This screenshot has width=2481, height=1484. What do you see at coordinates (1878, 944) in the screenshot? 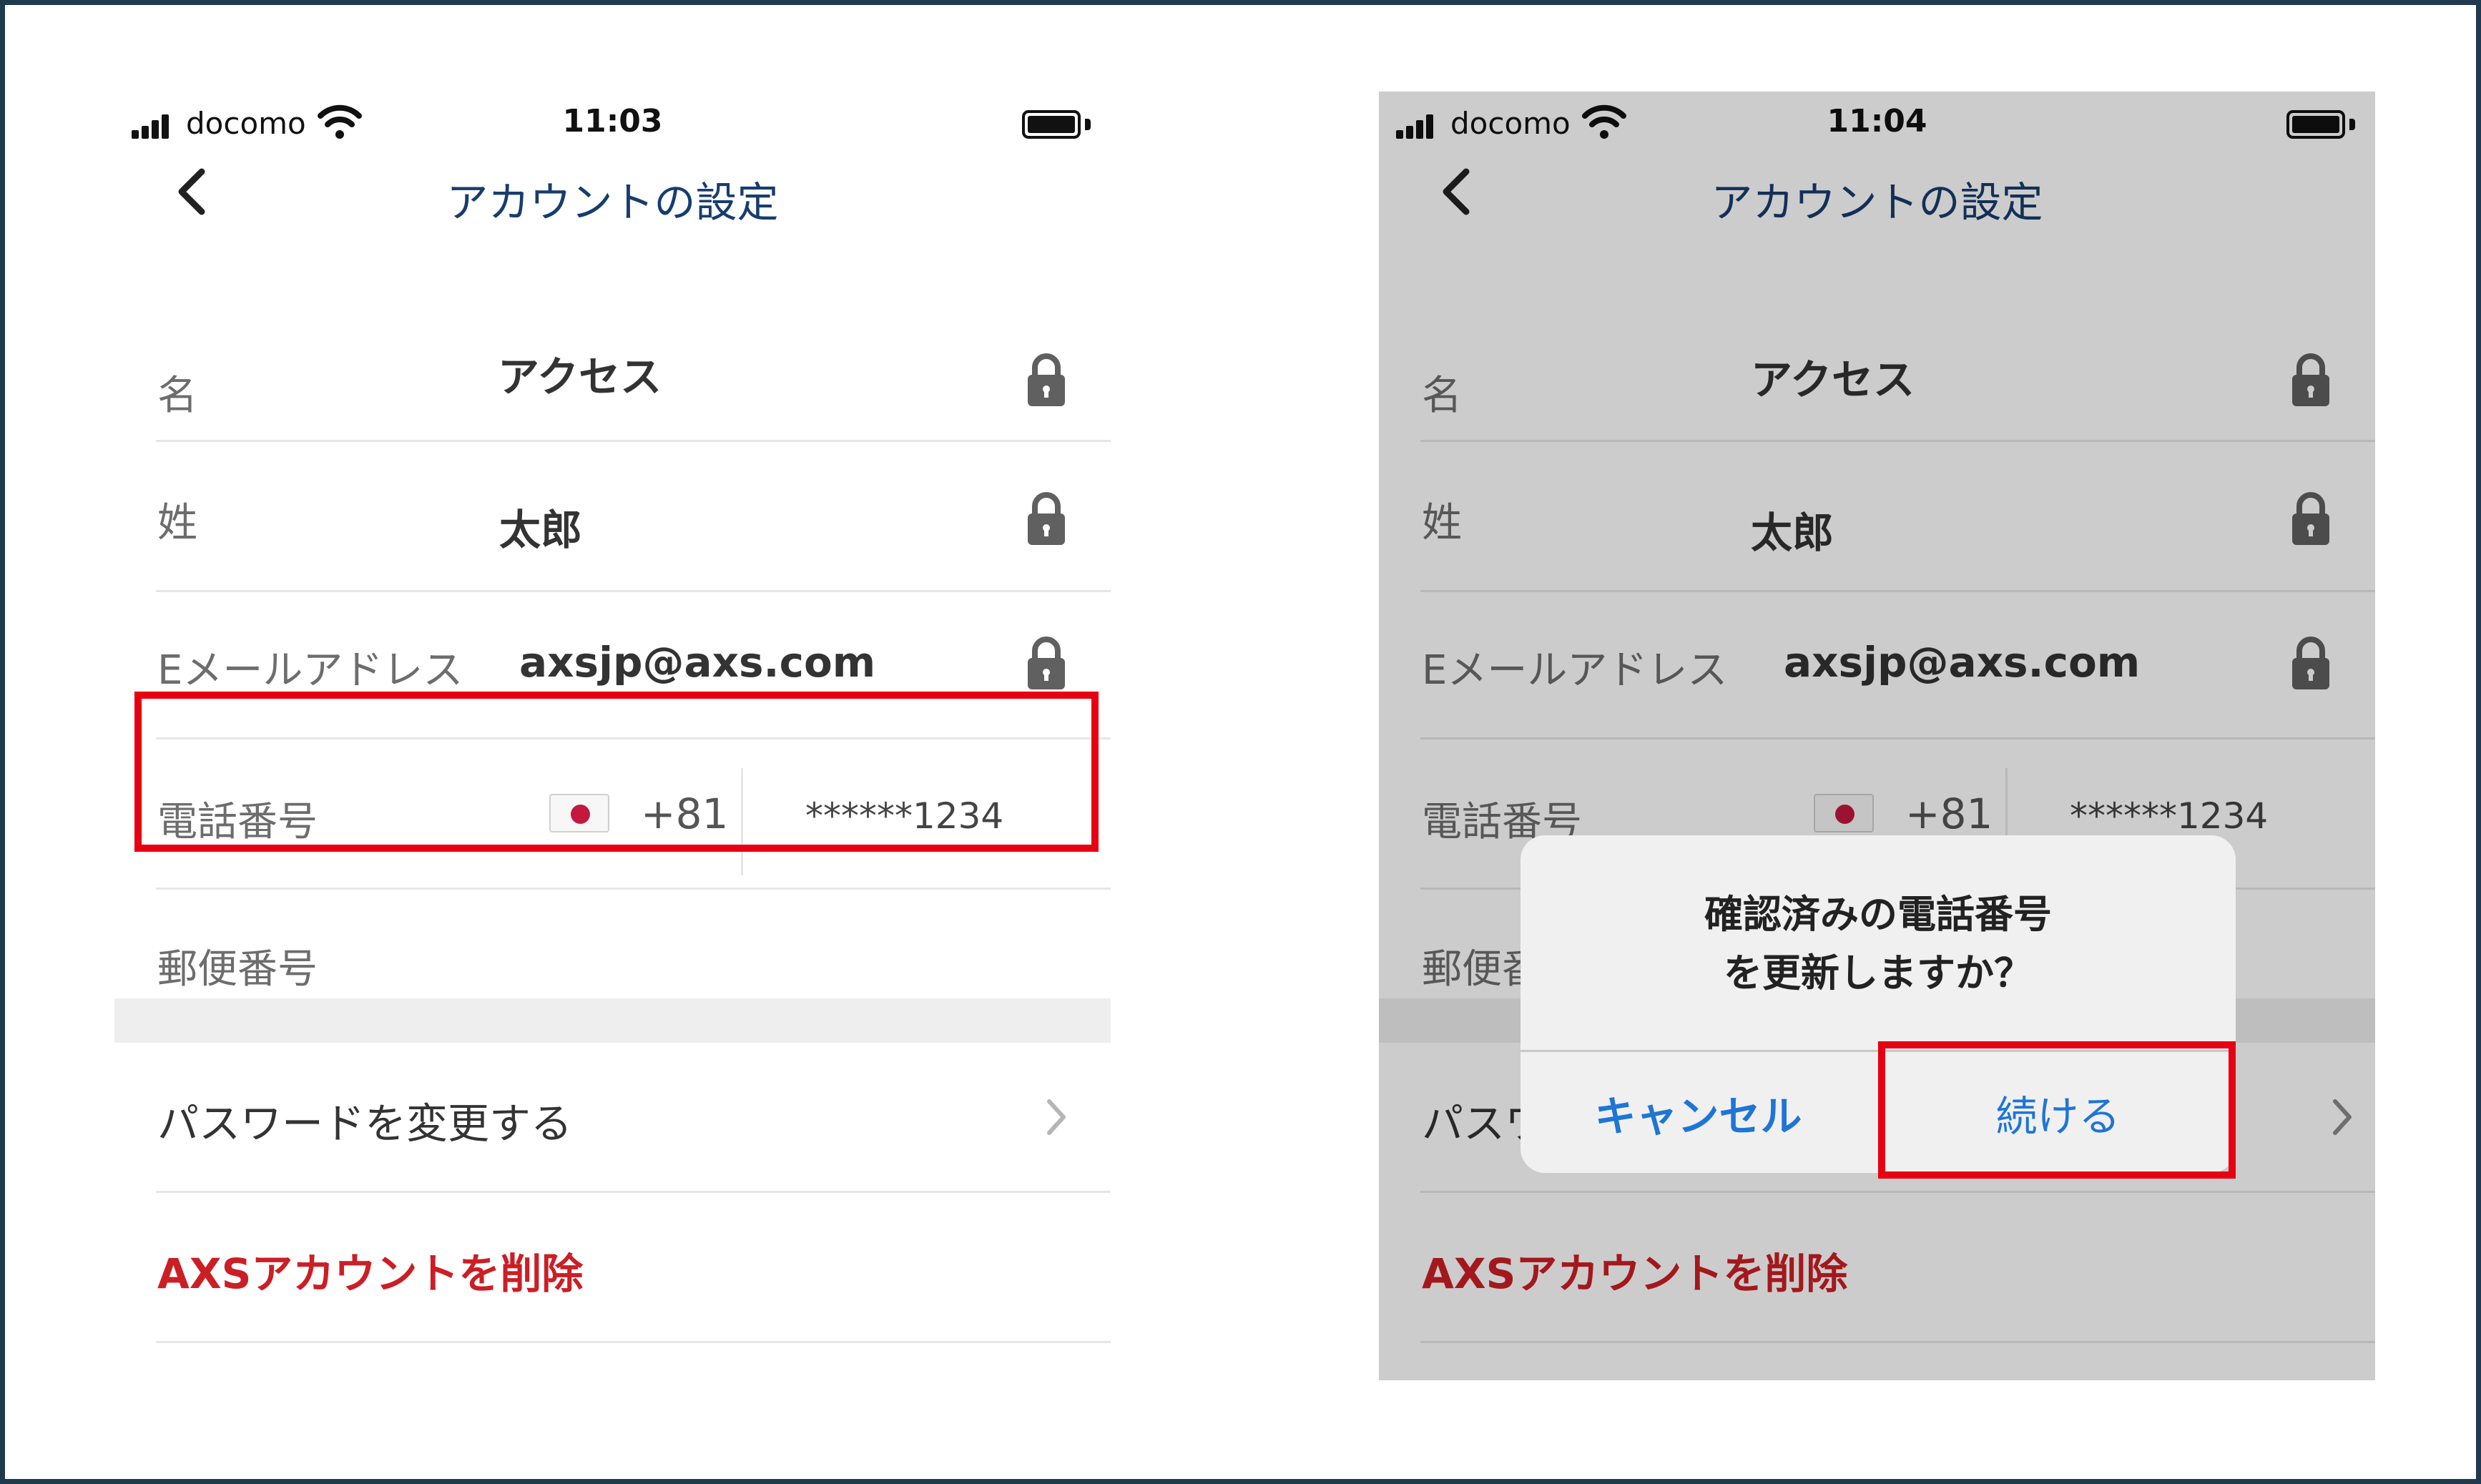
I see `dialog-title: 確認済みの電話番号 を更新しますか？` at bounding box center [1878, 944].